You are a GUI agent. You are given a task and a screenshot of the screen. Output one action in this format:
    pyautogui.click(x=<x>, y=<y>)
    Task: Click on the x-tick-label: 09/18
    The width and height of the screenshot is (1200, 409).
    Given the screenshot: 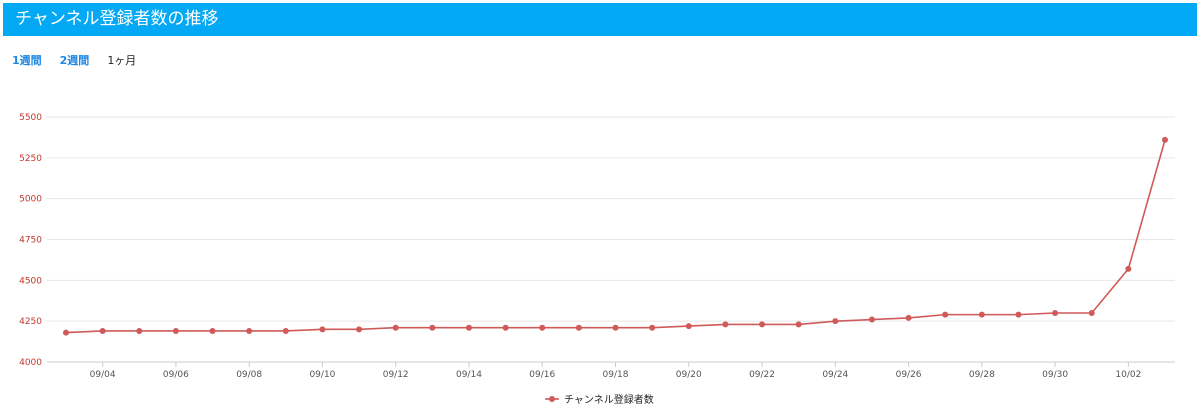 What is the action you would take?
    pyautogui.click(x=616, y=375)
    